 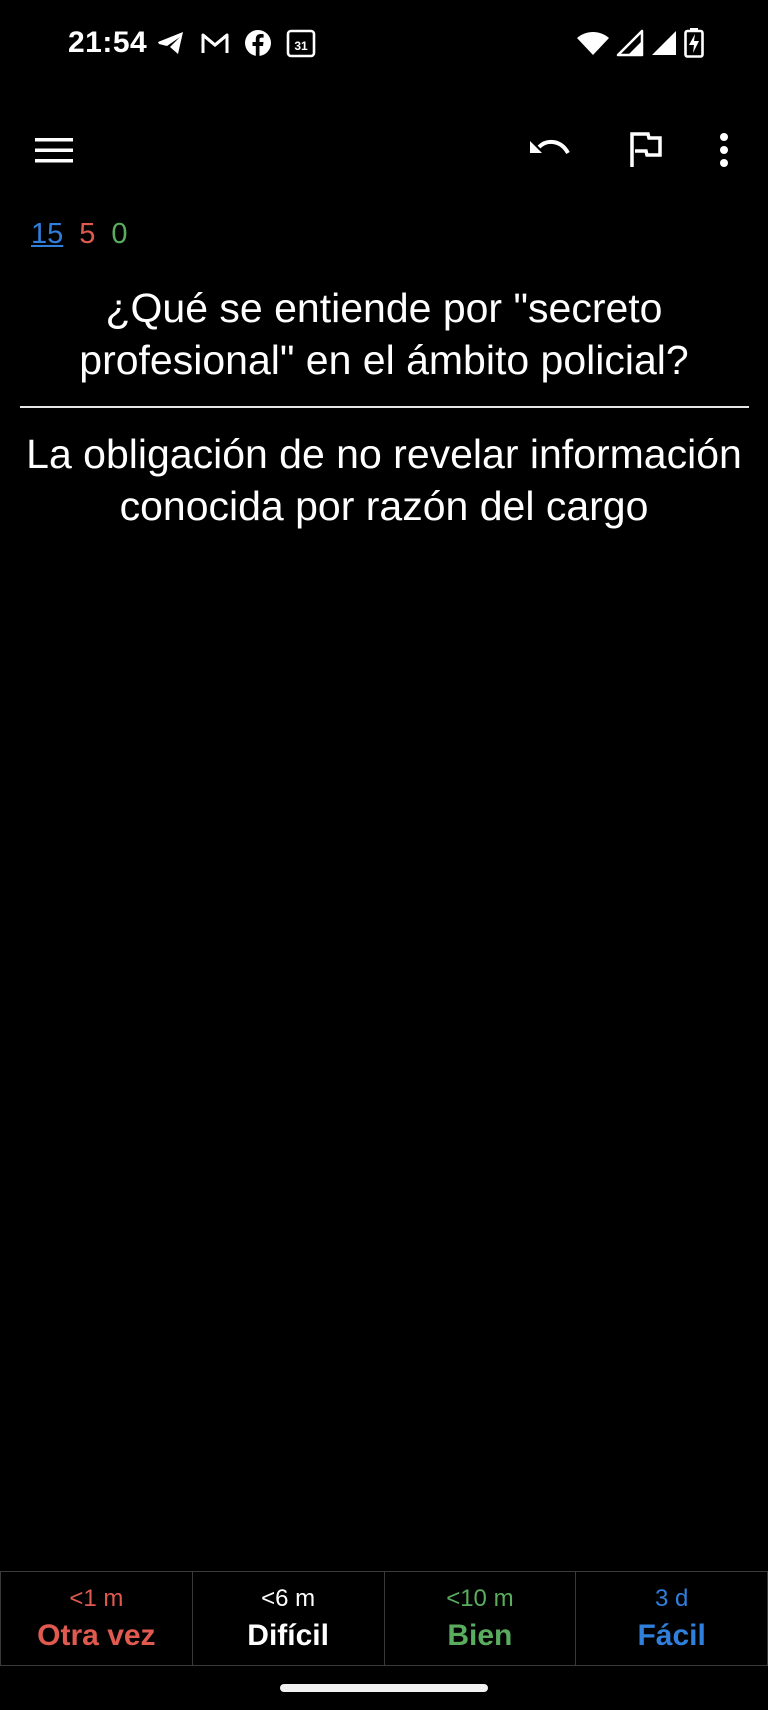 I want to click on menu-button, so click(x=54, y=150).